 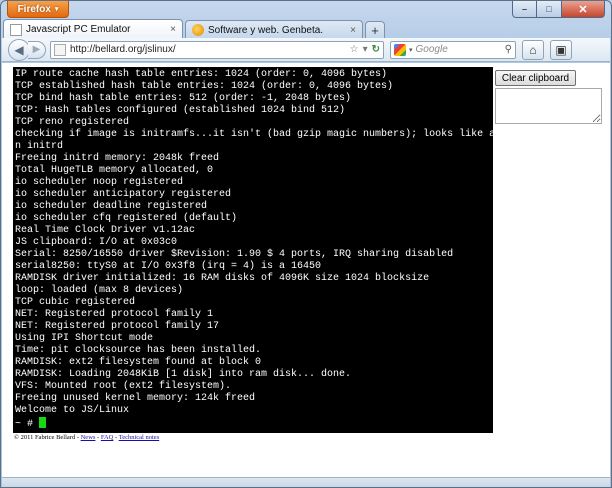 I want to click on url-text: http://bellard.org/jslinux/, so click(x=208, y=49).